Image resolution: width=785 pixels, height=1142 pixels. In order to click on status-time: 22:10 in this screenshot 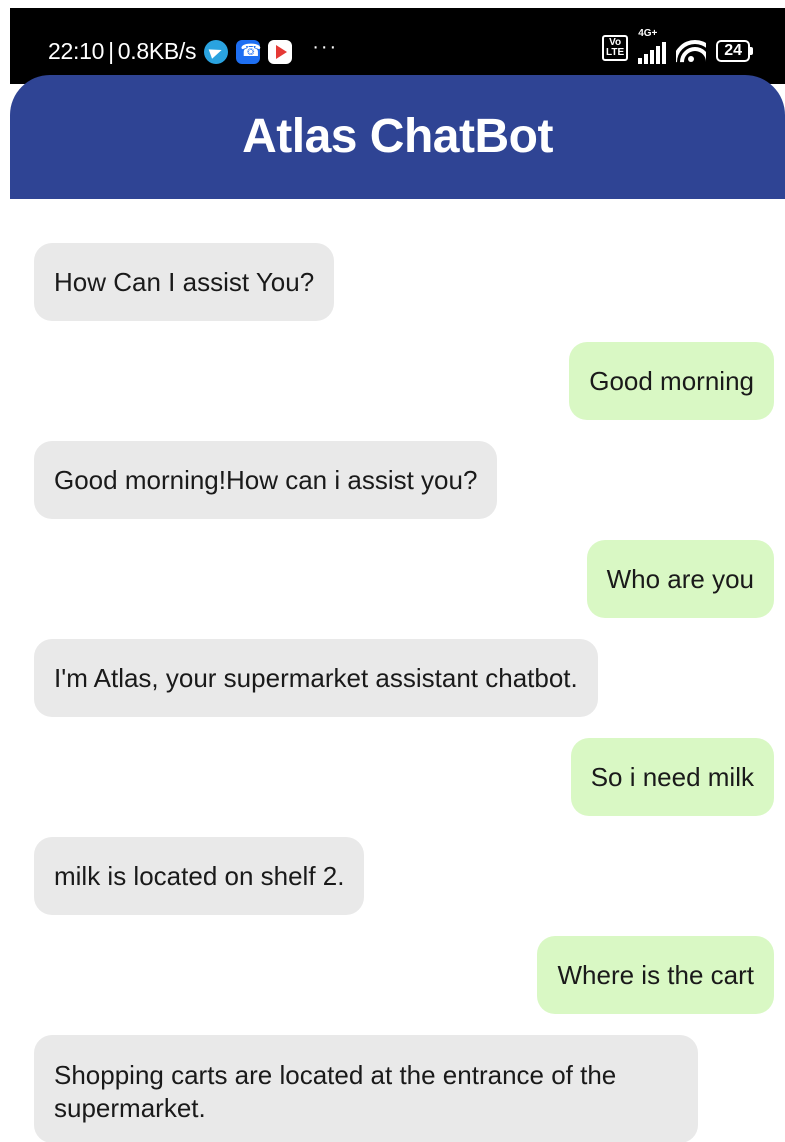, I will do `click(76, 51)`.